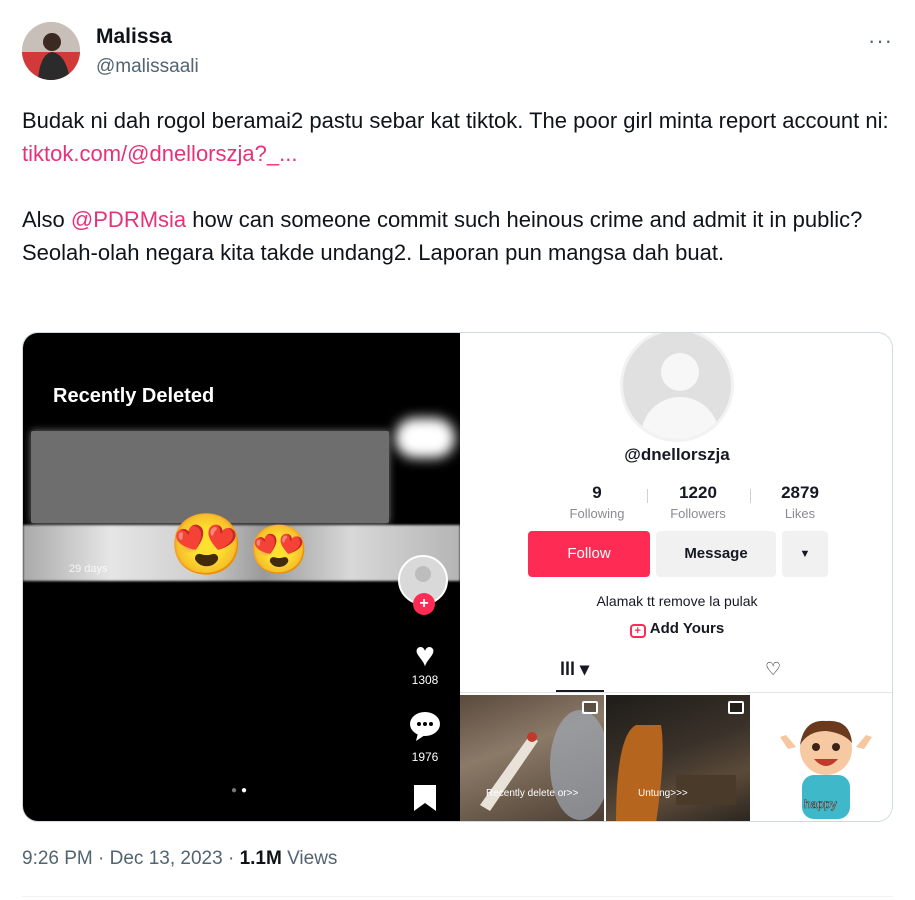 The image size is (915, 900). I want to click on profile-avatar, so click(677, 387).